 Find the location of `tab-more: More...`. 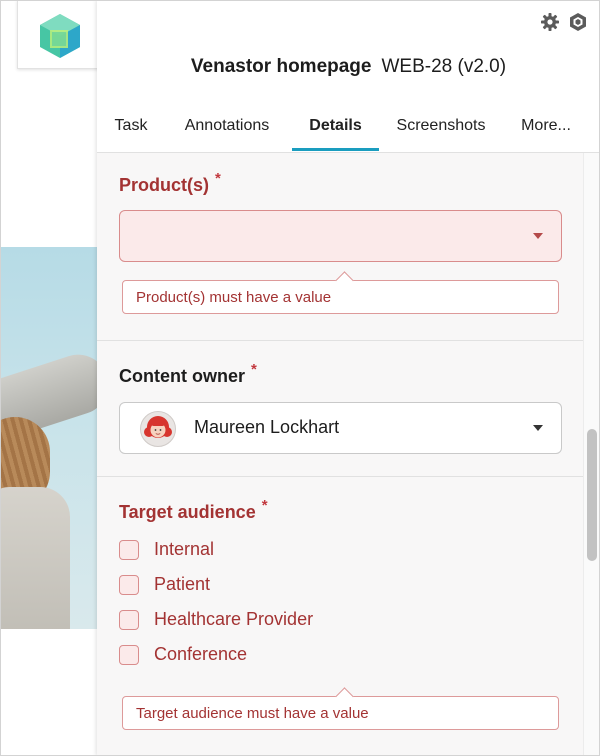

tab-more: More... is located at coordinates (546, 132).